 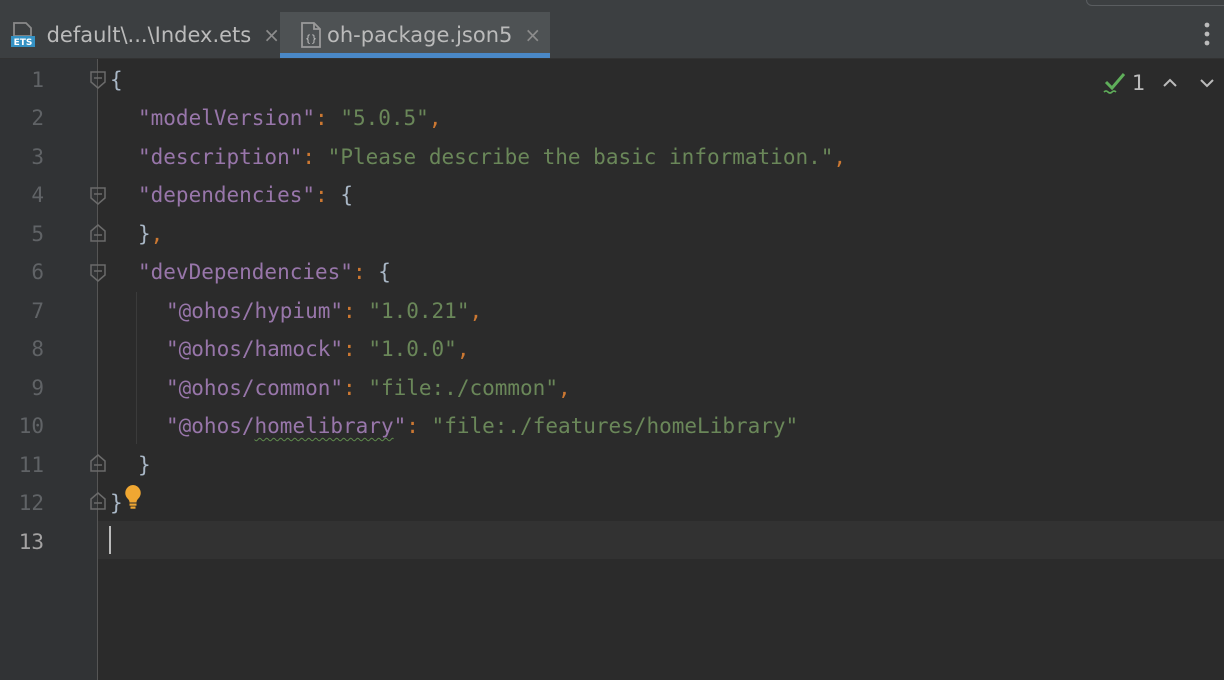 What do you see at coordinates (37, 272) in the screenshot?
I see `line-number: 6` at bounding box center [37, 272].